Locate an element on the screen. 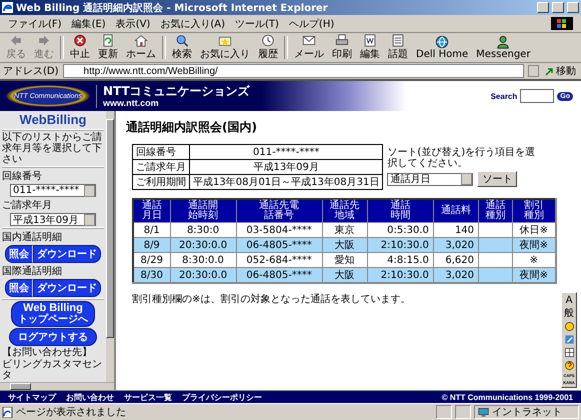 The width and height of the screenshot is (581, 420). table-cell is located at coordinates (495, 275).